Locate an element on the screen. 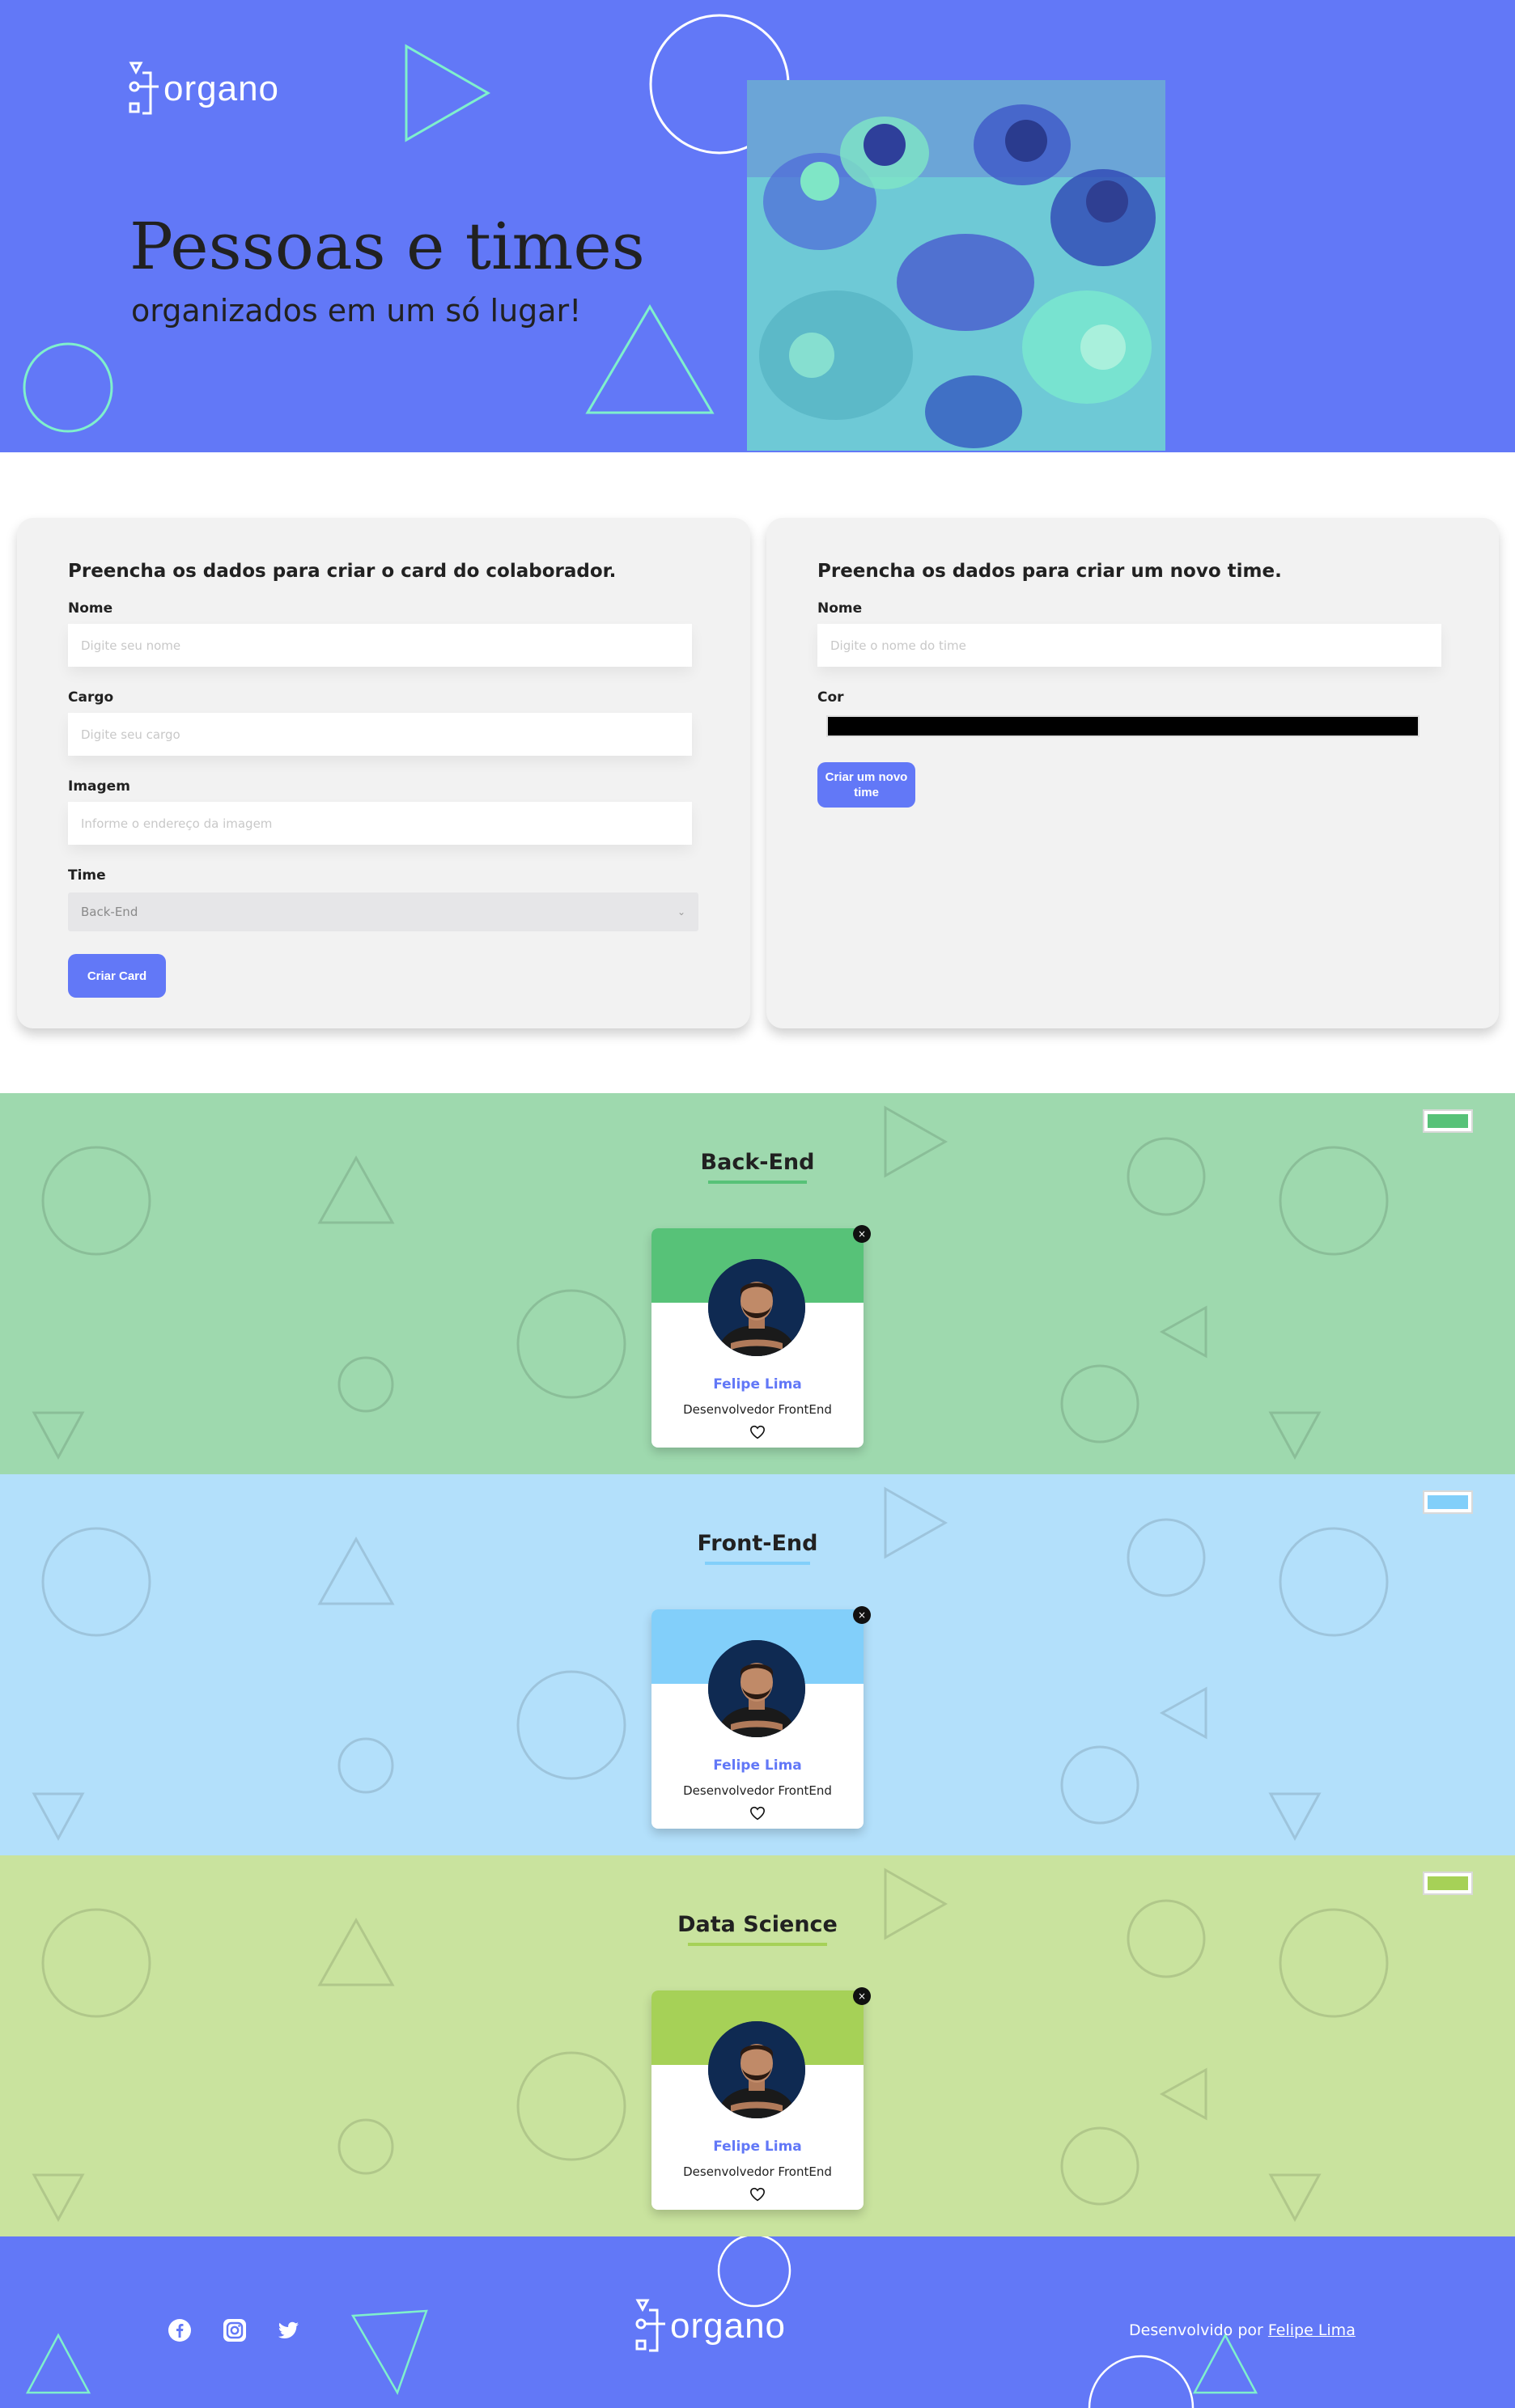 The image size is (1515, 2408). role-label: Cargo is located at coordinates (91, 697).